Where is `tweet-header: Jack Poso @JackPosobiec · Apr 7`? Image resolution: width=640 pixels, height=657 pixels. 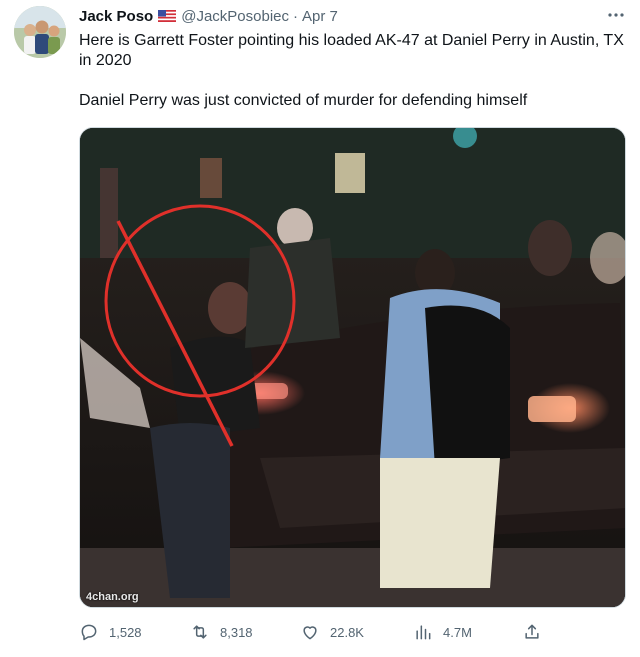
tweet-header: Jack Poso @JackPosobiec · Apr 7 is located at coordinates (208, 16).